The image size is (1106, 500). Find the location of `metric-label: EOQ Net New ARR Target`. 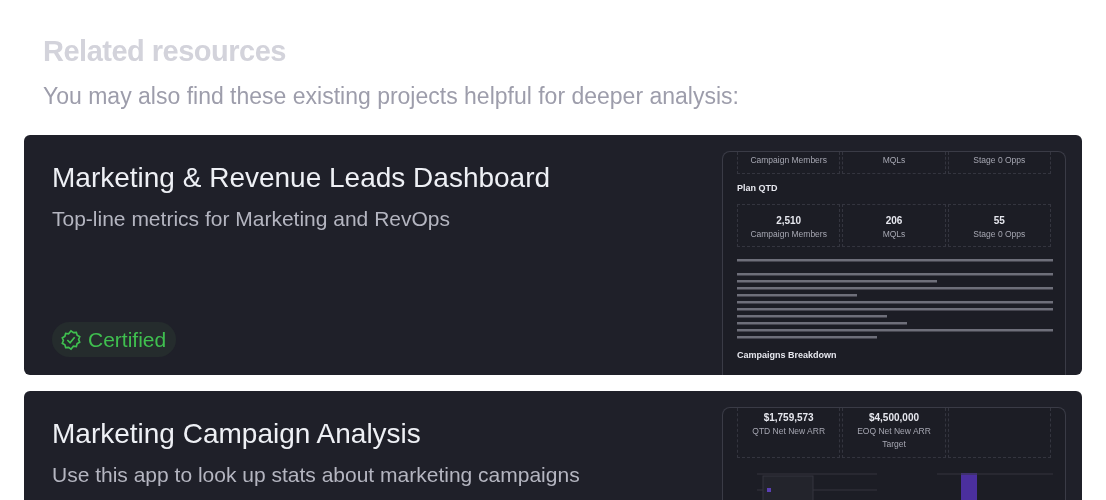

metric-label: EOQ Net New ARR Target is located at coordinates (894, 438).